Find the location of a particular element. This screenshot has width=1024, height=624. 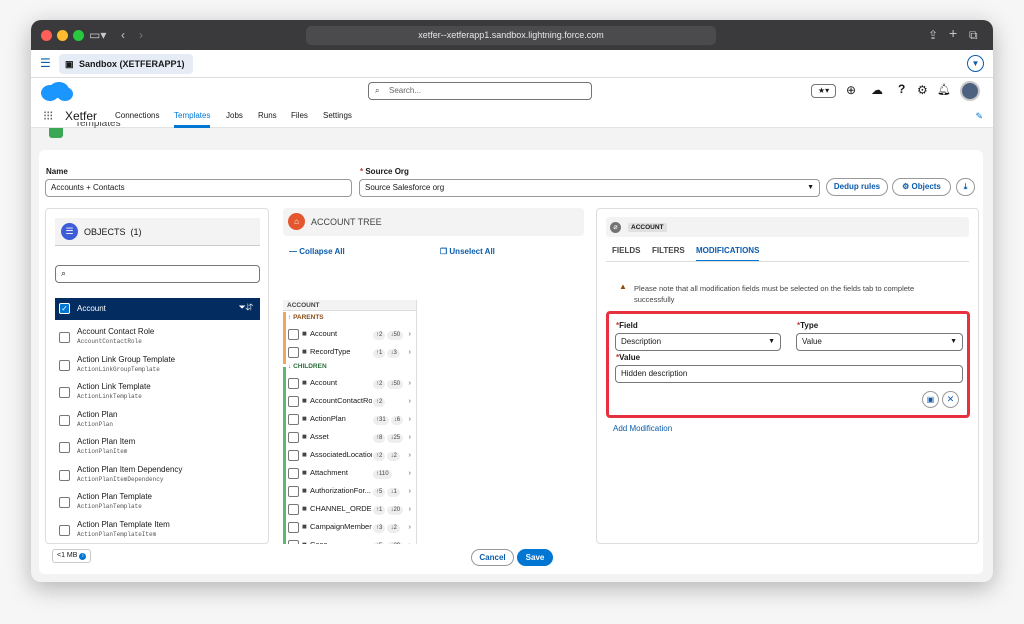

type-select: Value ▼ is located at coordinates (879, 342).